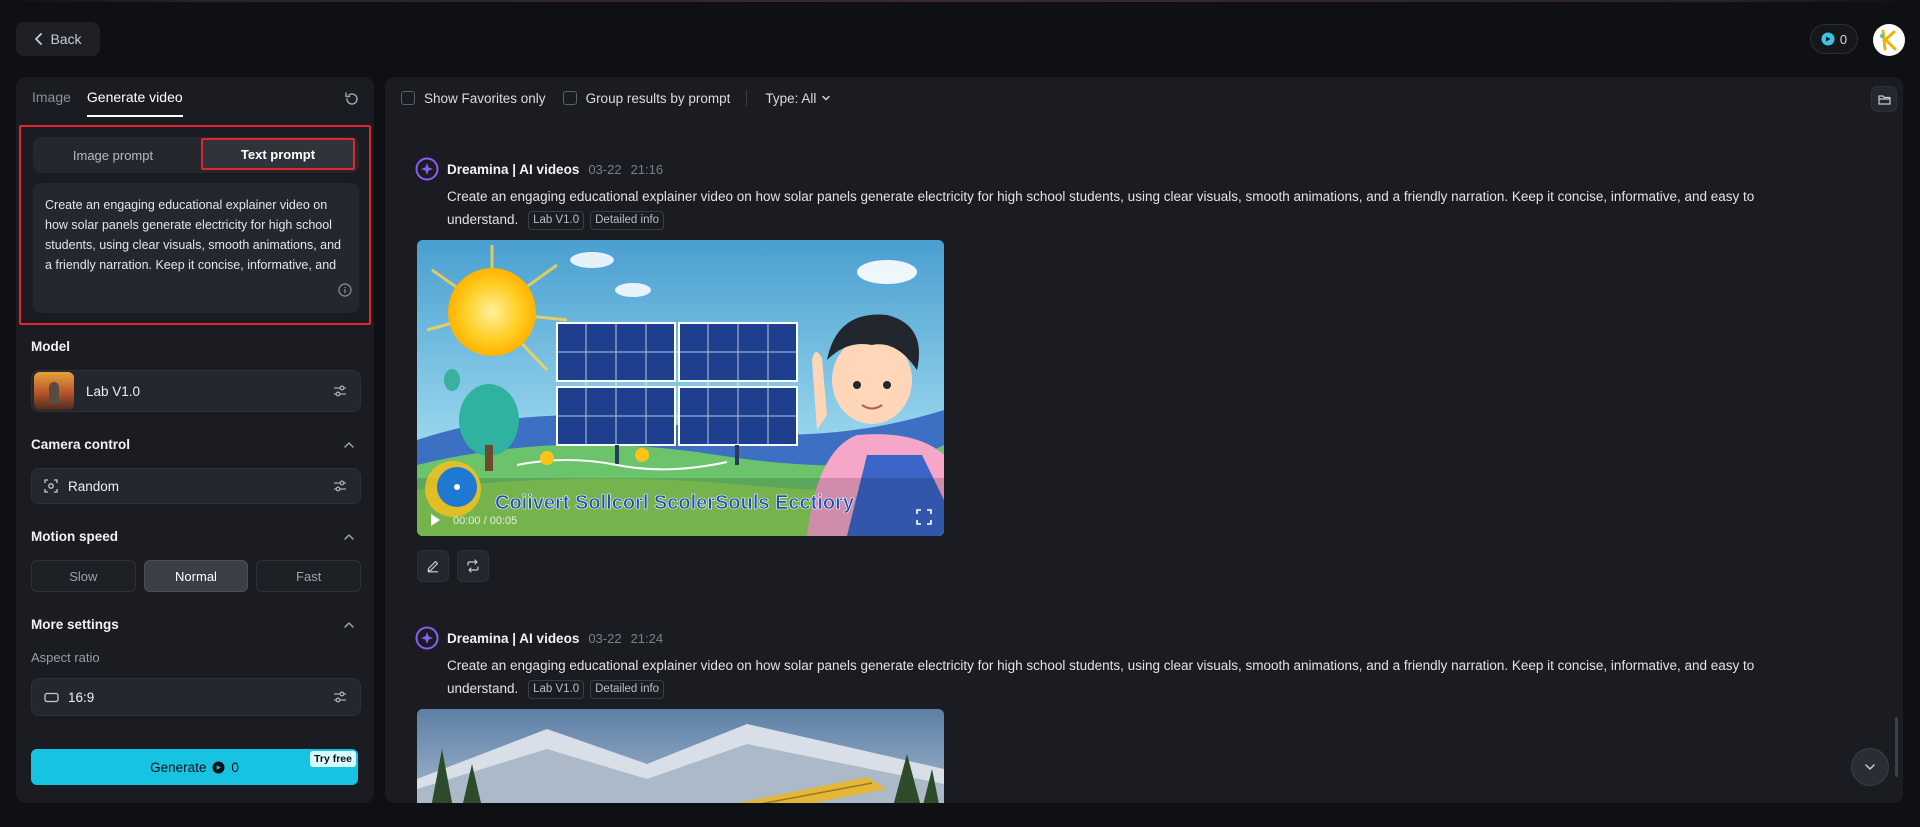 Image resolution: width=1920 pixels, height=827 pixels. I want to click on edit-button, so click(433, 566).